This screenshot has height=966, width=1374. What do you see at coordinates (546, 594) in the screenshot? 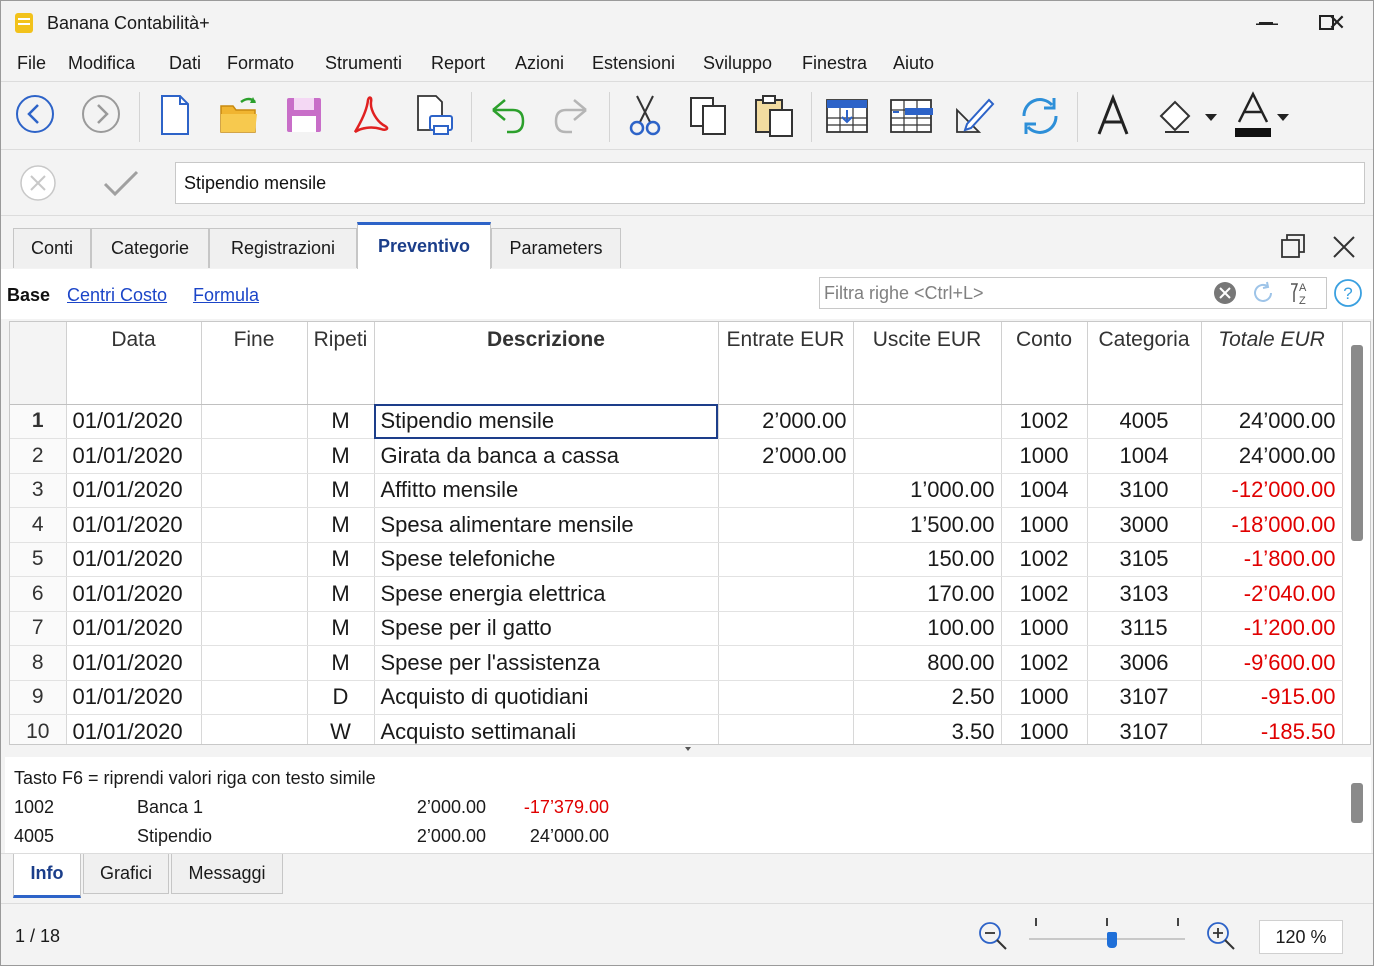
I see `cell-descrizione: Spese energia elettrica` at bounding box center [546, 594].